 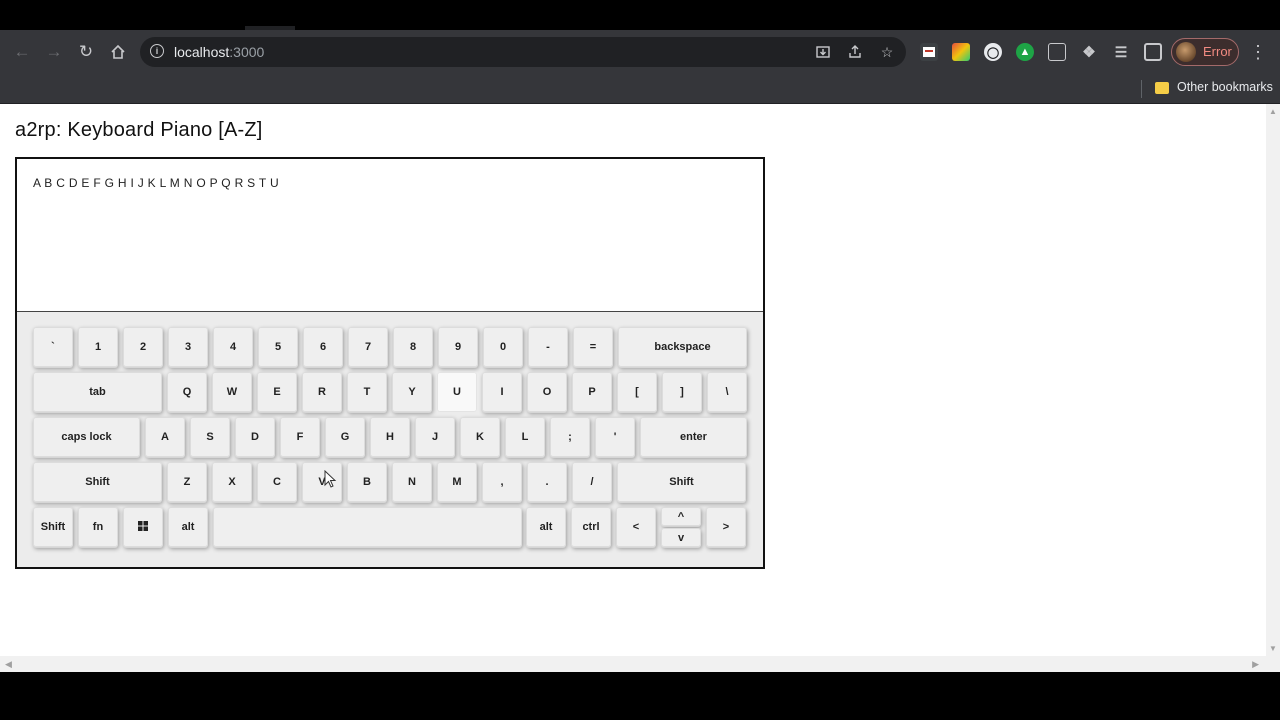 What do you see at coordinates (368, 347) in the screenshot?
I see `key-7: 7` at bounding box center [368, 347].